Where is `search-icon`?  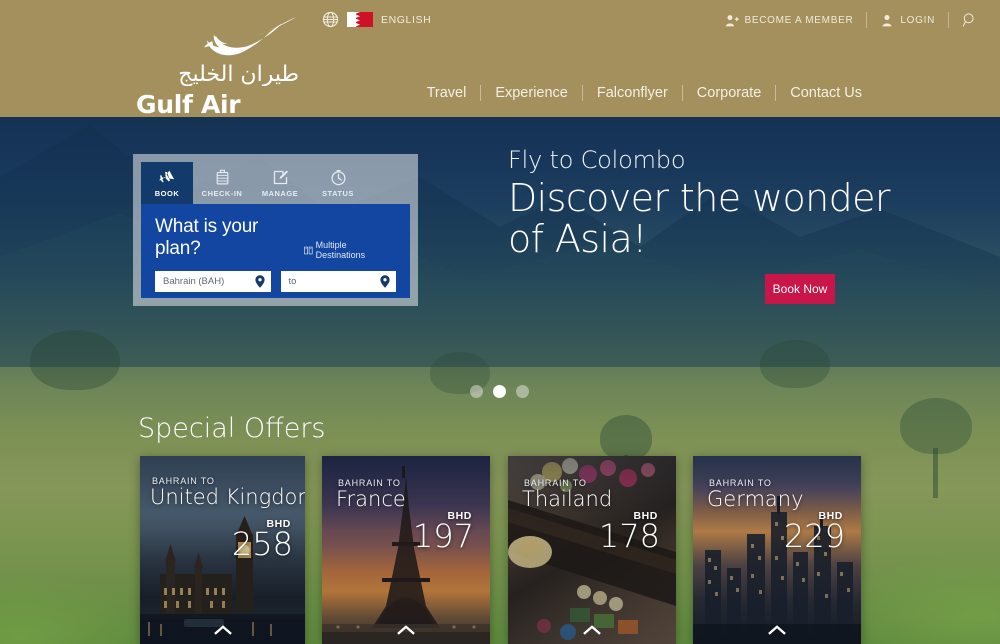
search-icon is located at coordinates (968, 20).